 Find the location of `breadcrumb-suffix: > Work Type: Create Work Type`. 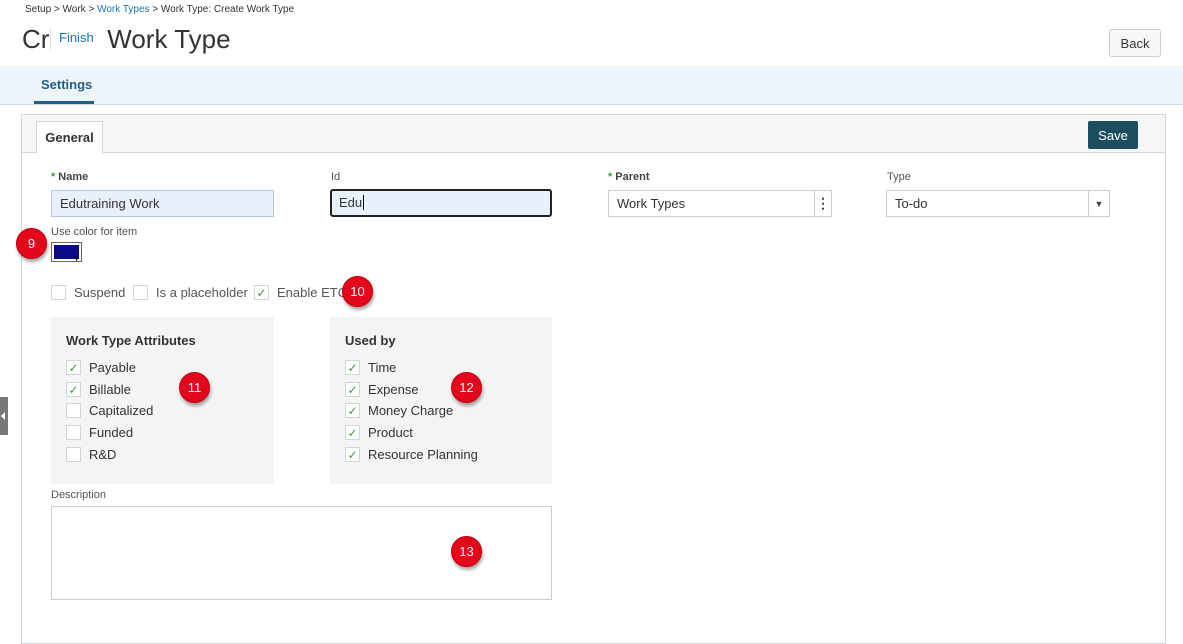

breadcrumb-suffix: > Work Type: Create Work Type is located at coordinates (222, 9).